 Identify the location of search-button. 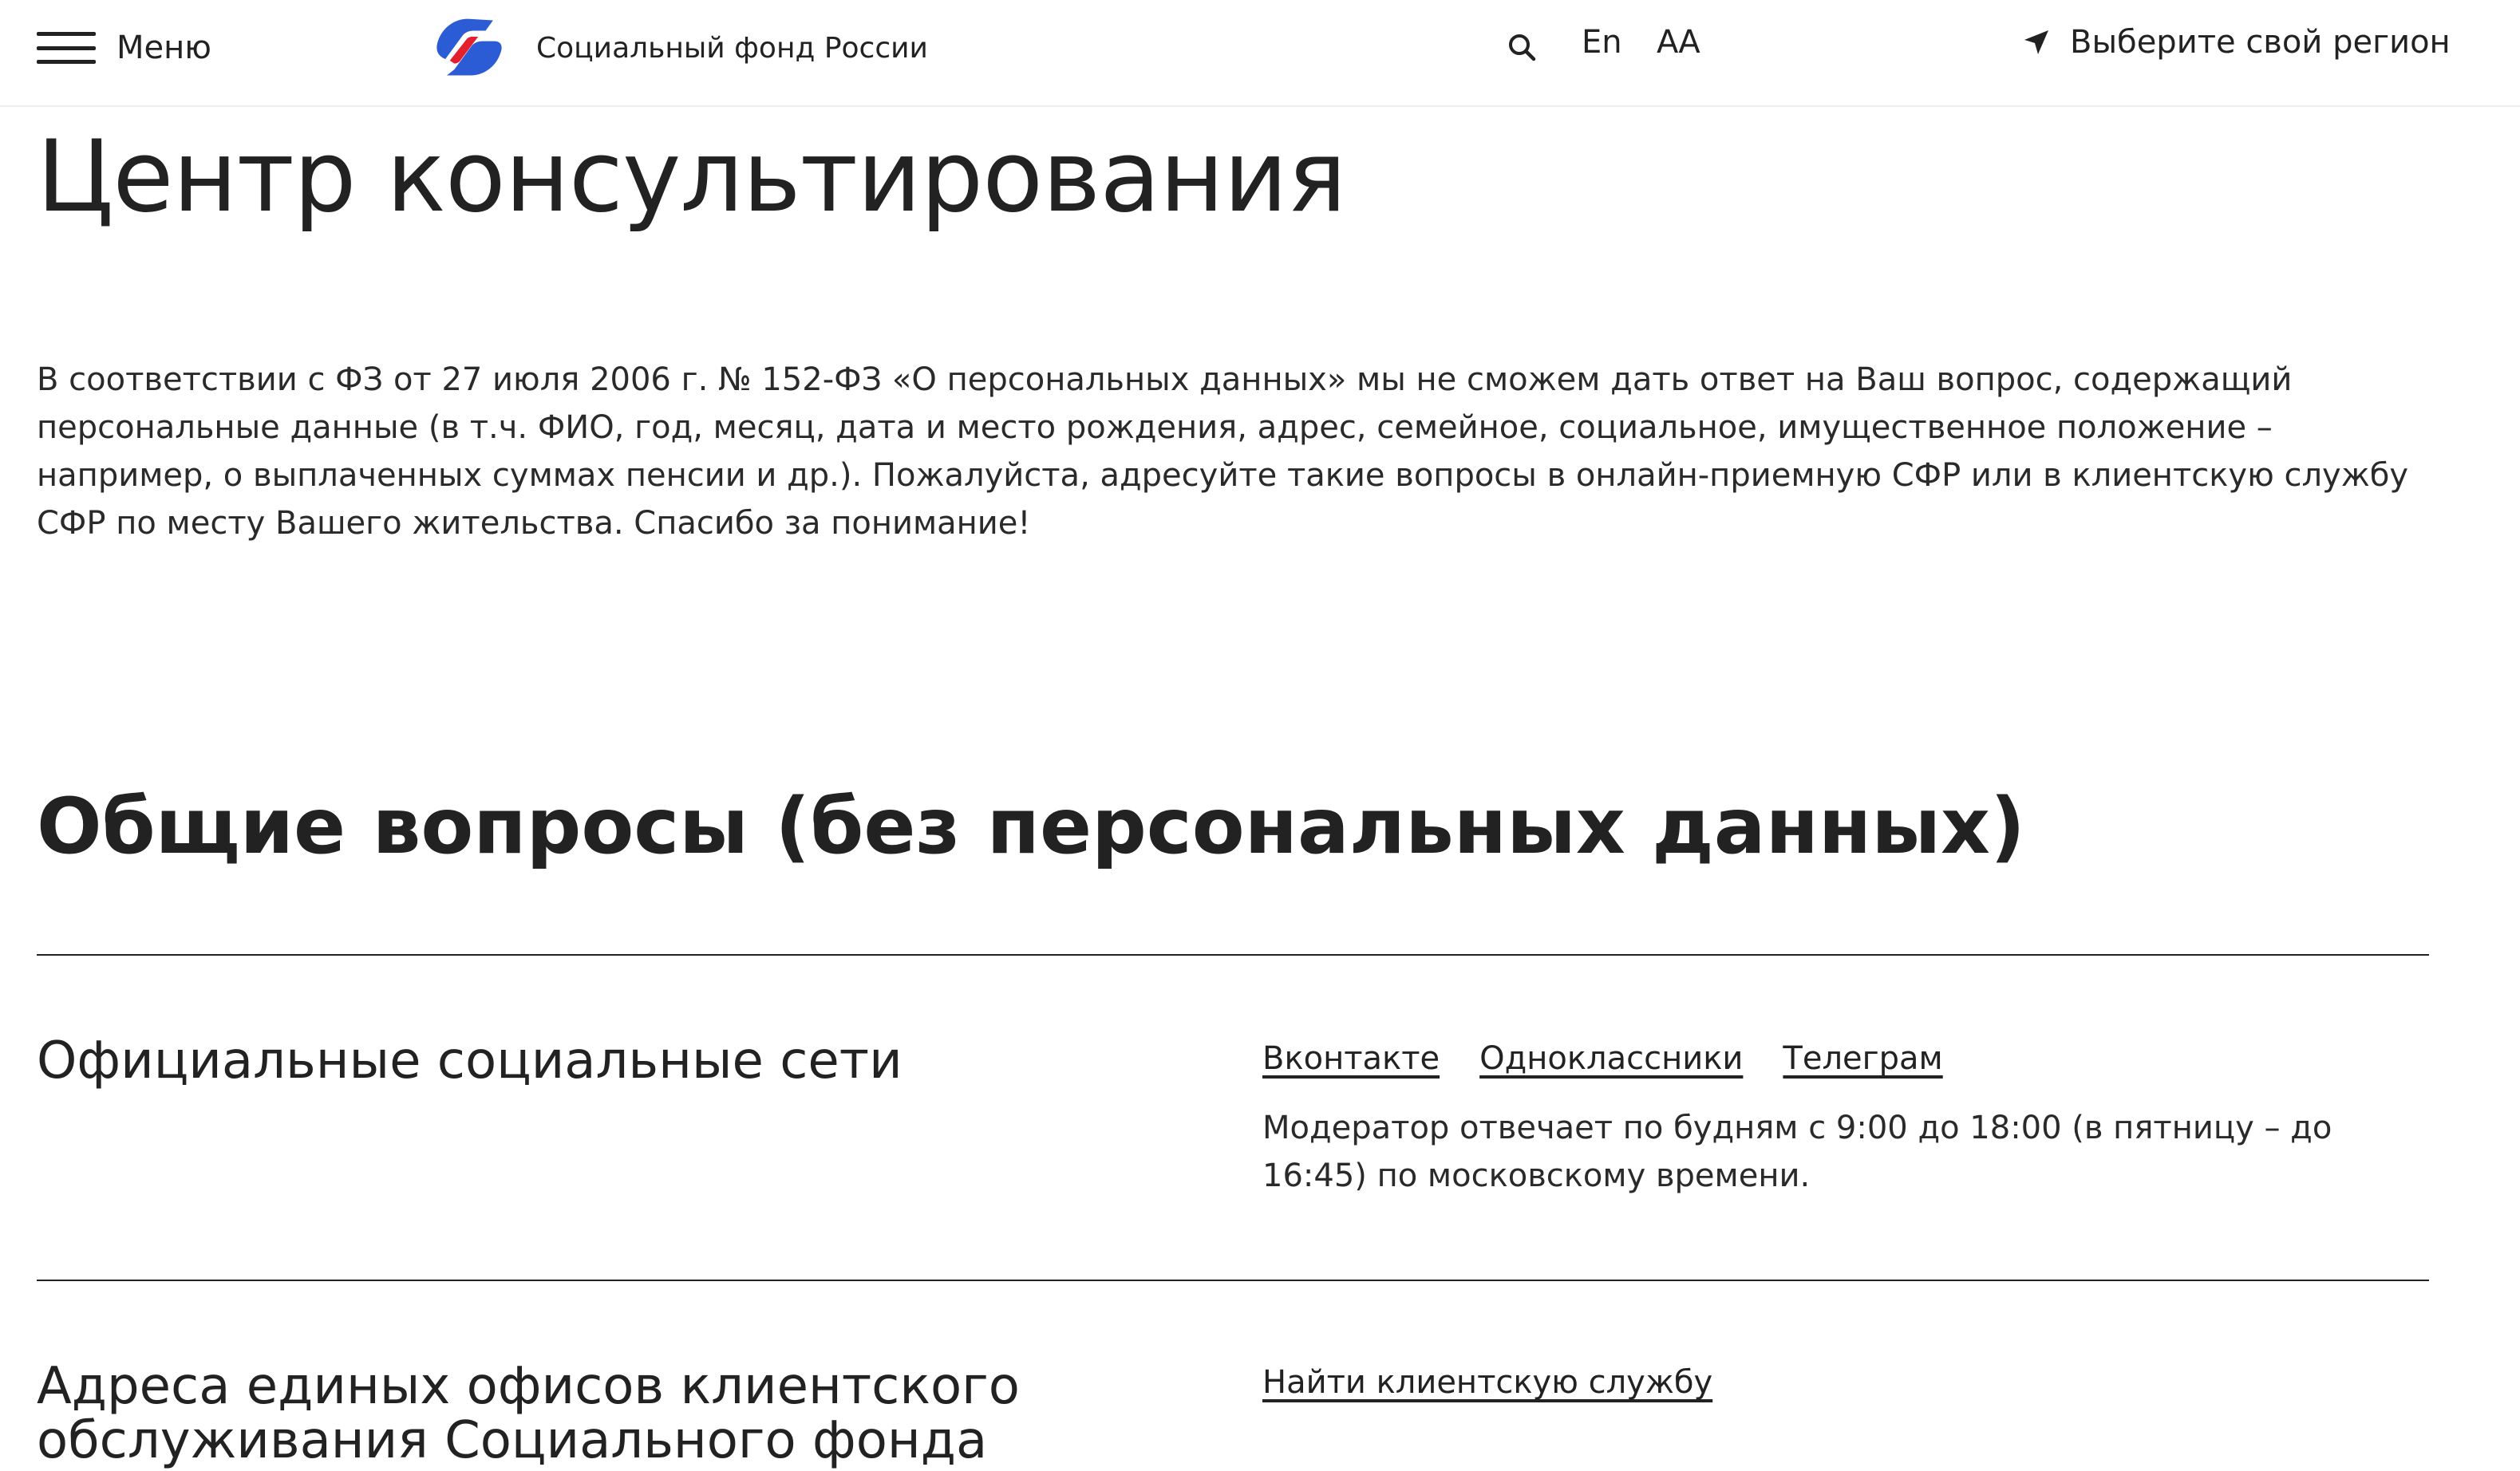
(1522, 48).